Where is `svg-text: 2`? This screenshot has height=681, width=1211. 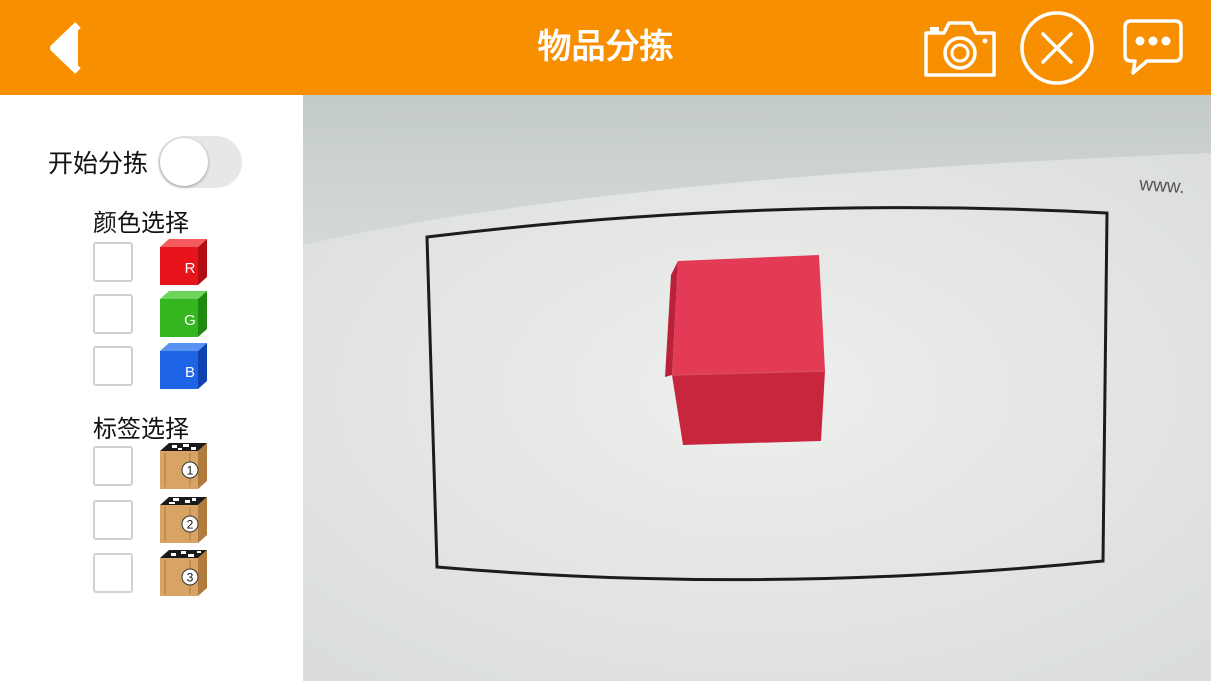
svg-text: 2 is located at coordinates (190, 525).